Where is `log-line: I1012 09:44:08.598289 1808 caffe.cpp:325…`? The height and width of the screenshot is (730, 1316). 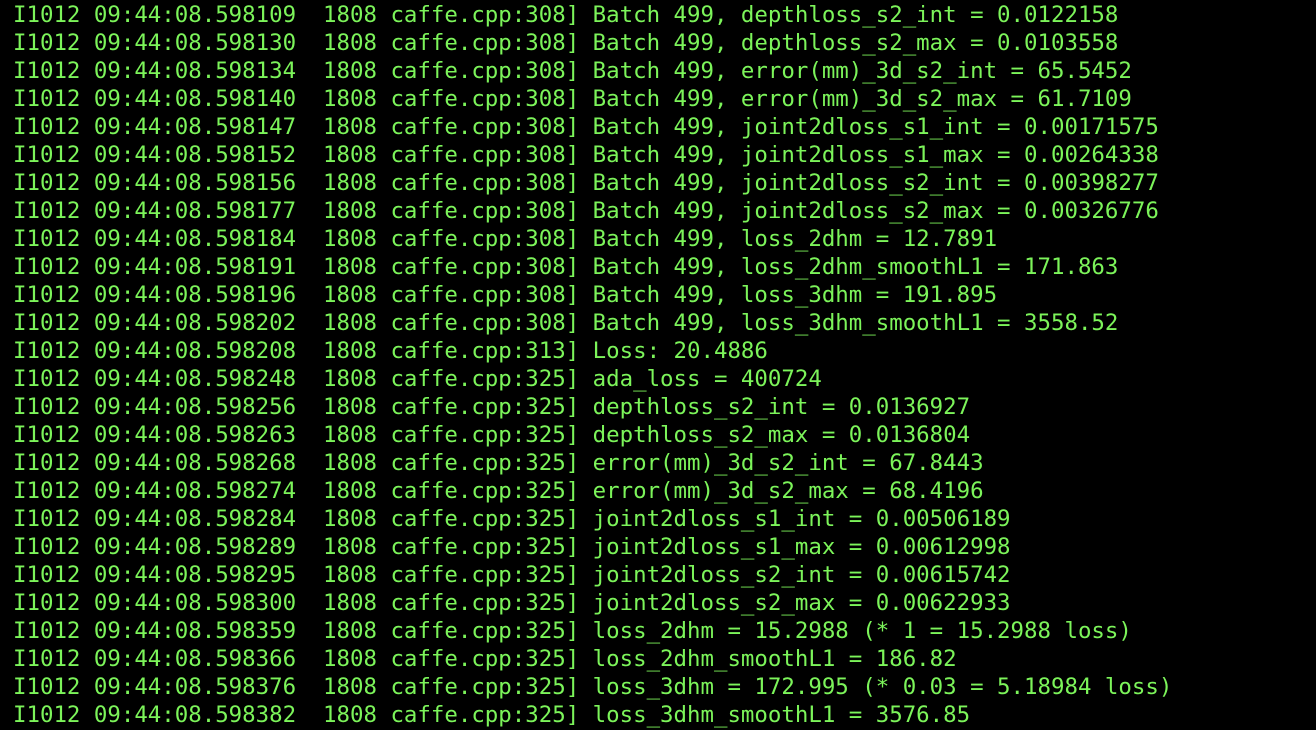
log-line: I1012 09:44:08.598289 1808 caffe.cpp:325… is located at coordinates (512, 547).